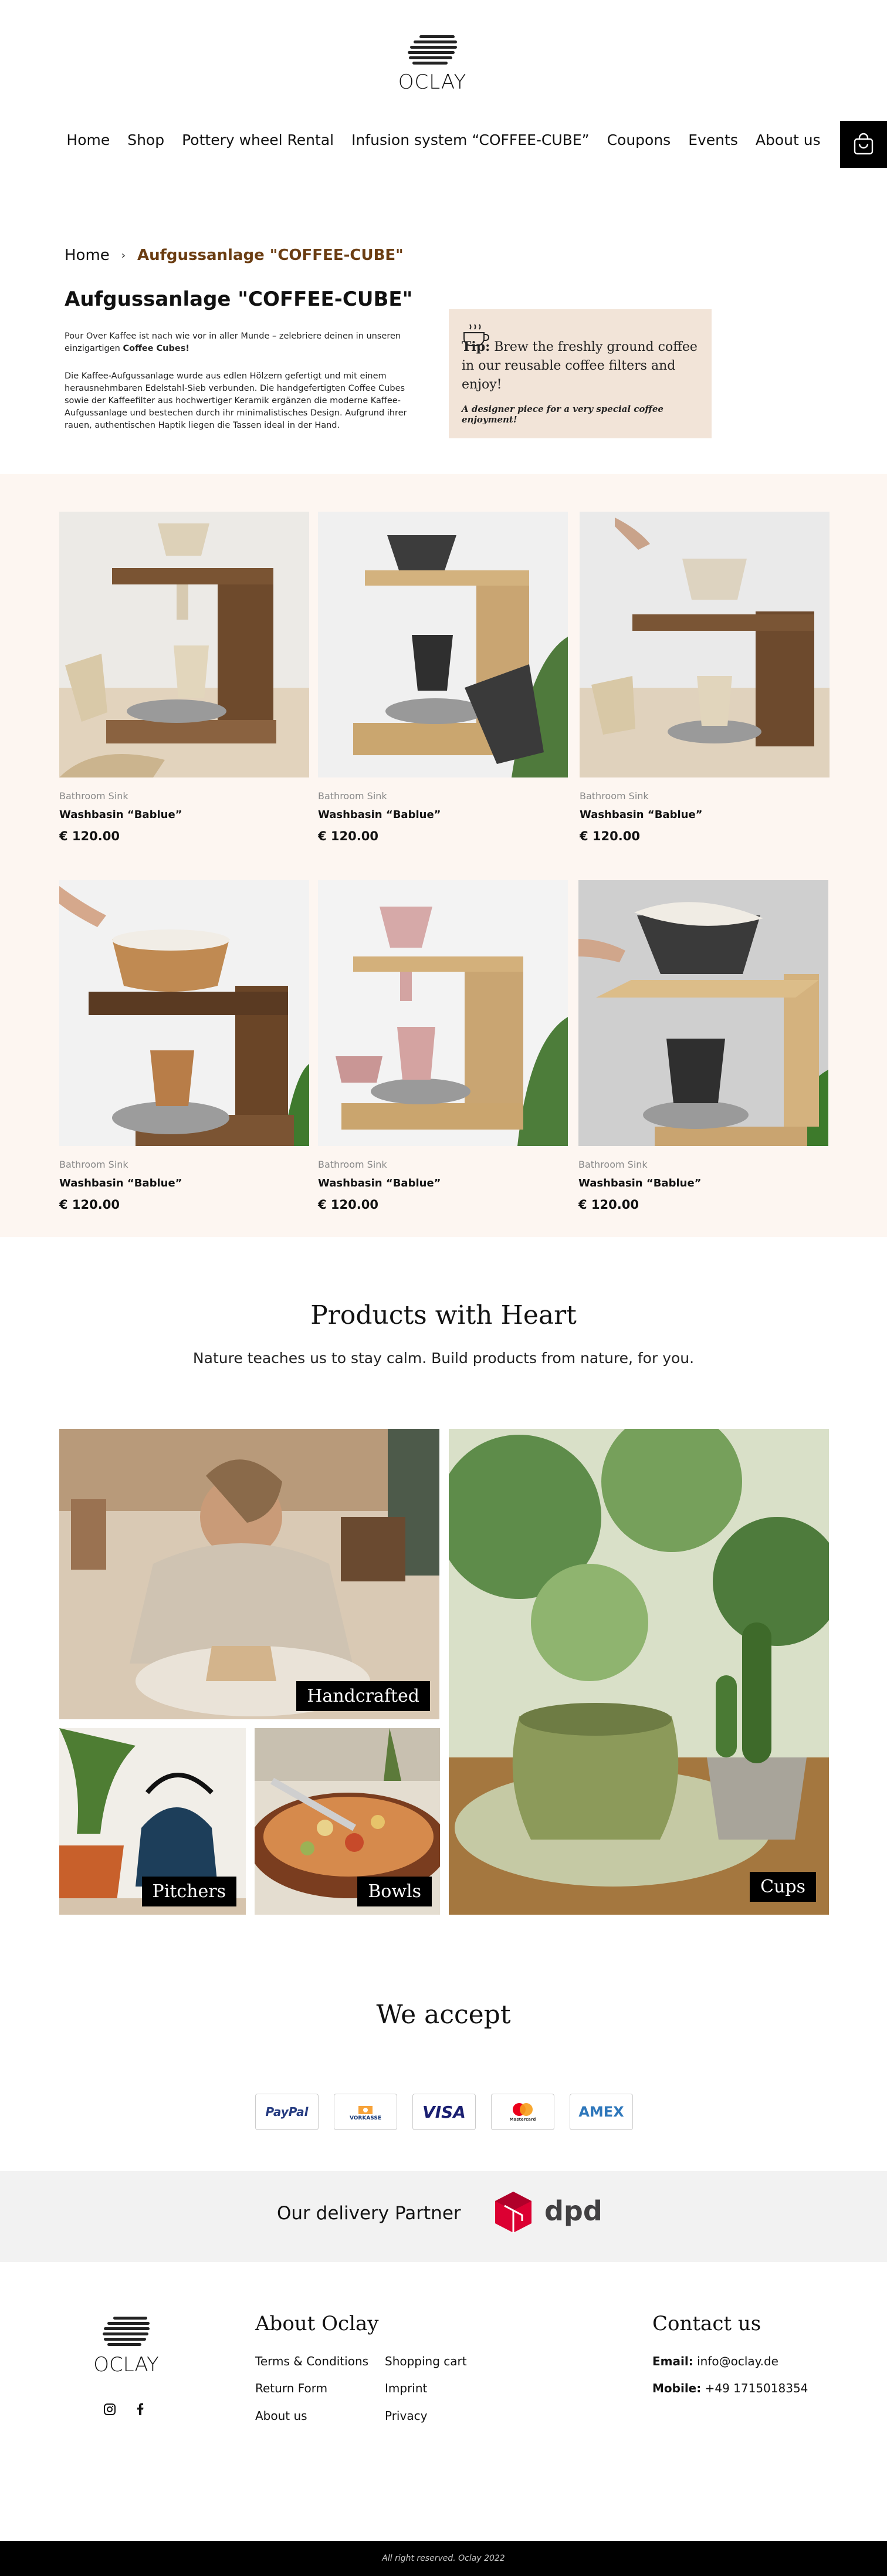 This screenshot has width=887, height=2576. What do you see at coordinates (365, 2118) in the screenshot?
I see `vorkasse-label: VORKASSE` at bounding box center [365, 2118].